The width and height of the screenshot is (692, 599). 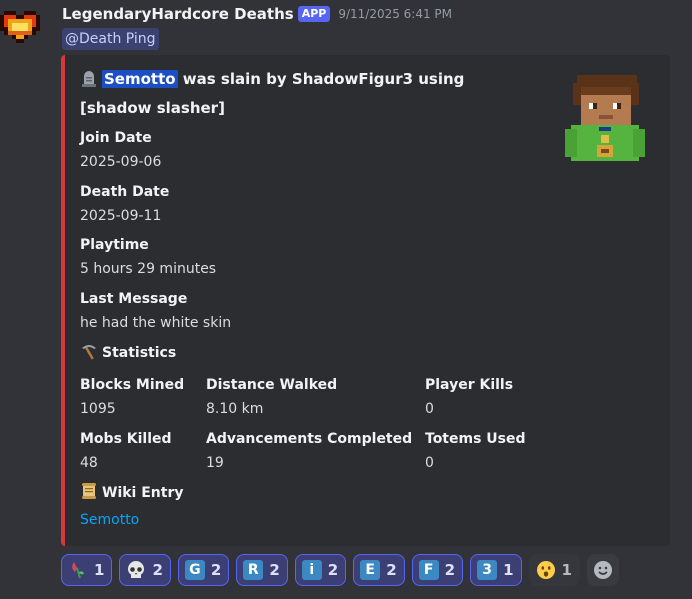 What do you see at coordinates (469, 385) in the screenshot?
I see `stat-name: Player Kills` at bounding box center [469, 385].